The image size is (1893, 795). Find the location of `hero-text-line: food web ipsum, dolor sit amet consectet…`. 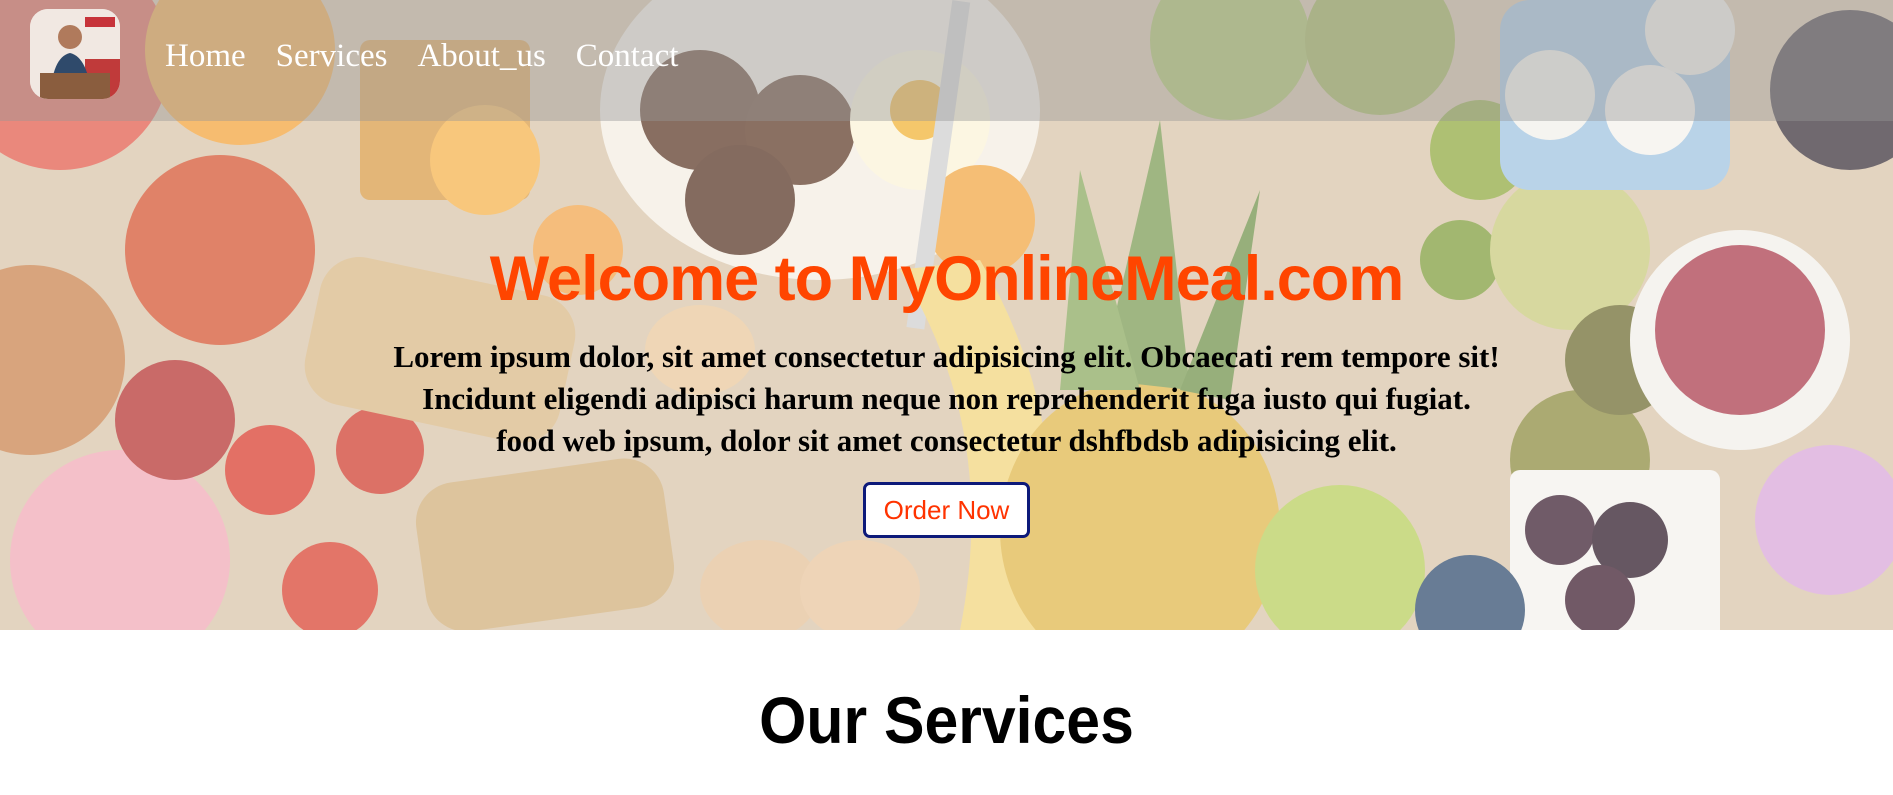

hero-text-line: food web ipsum, dolor sit amet consectet… is located at coordinates (946, 440).